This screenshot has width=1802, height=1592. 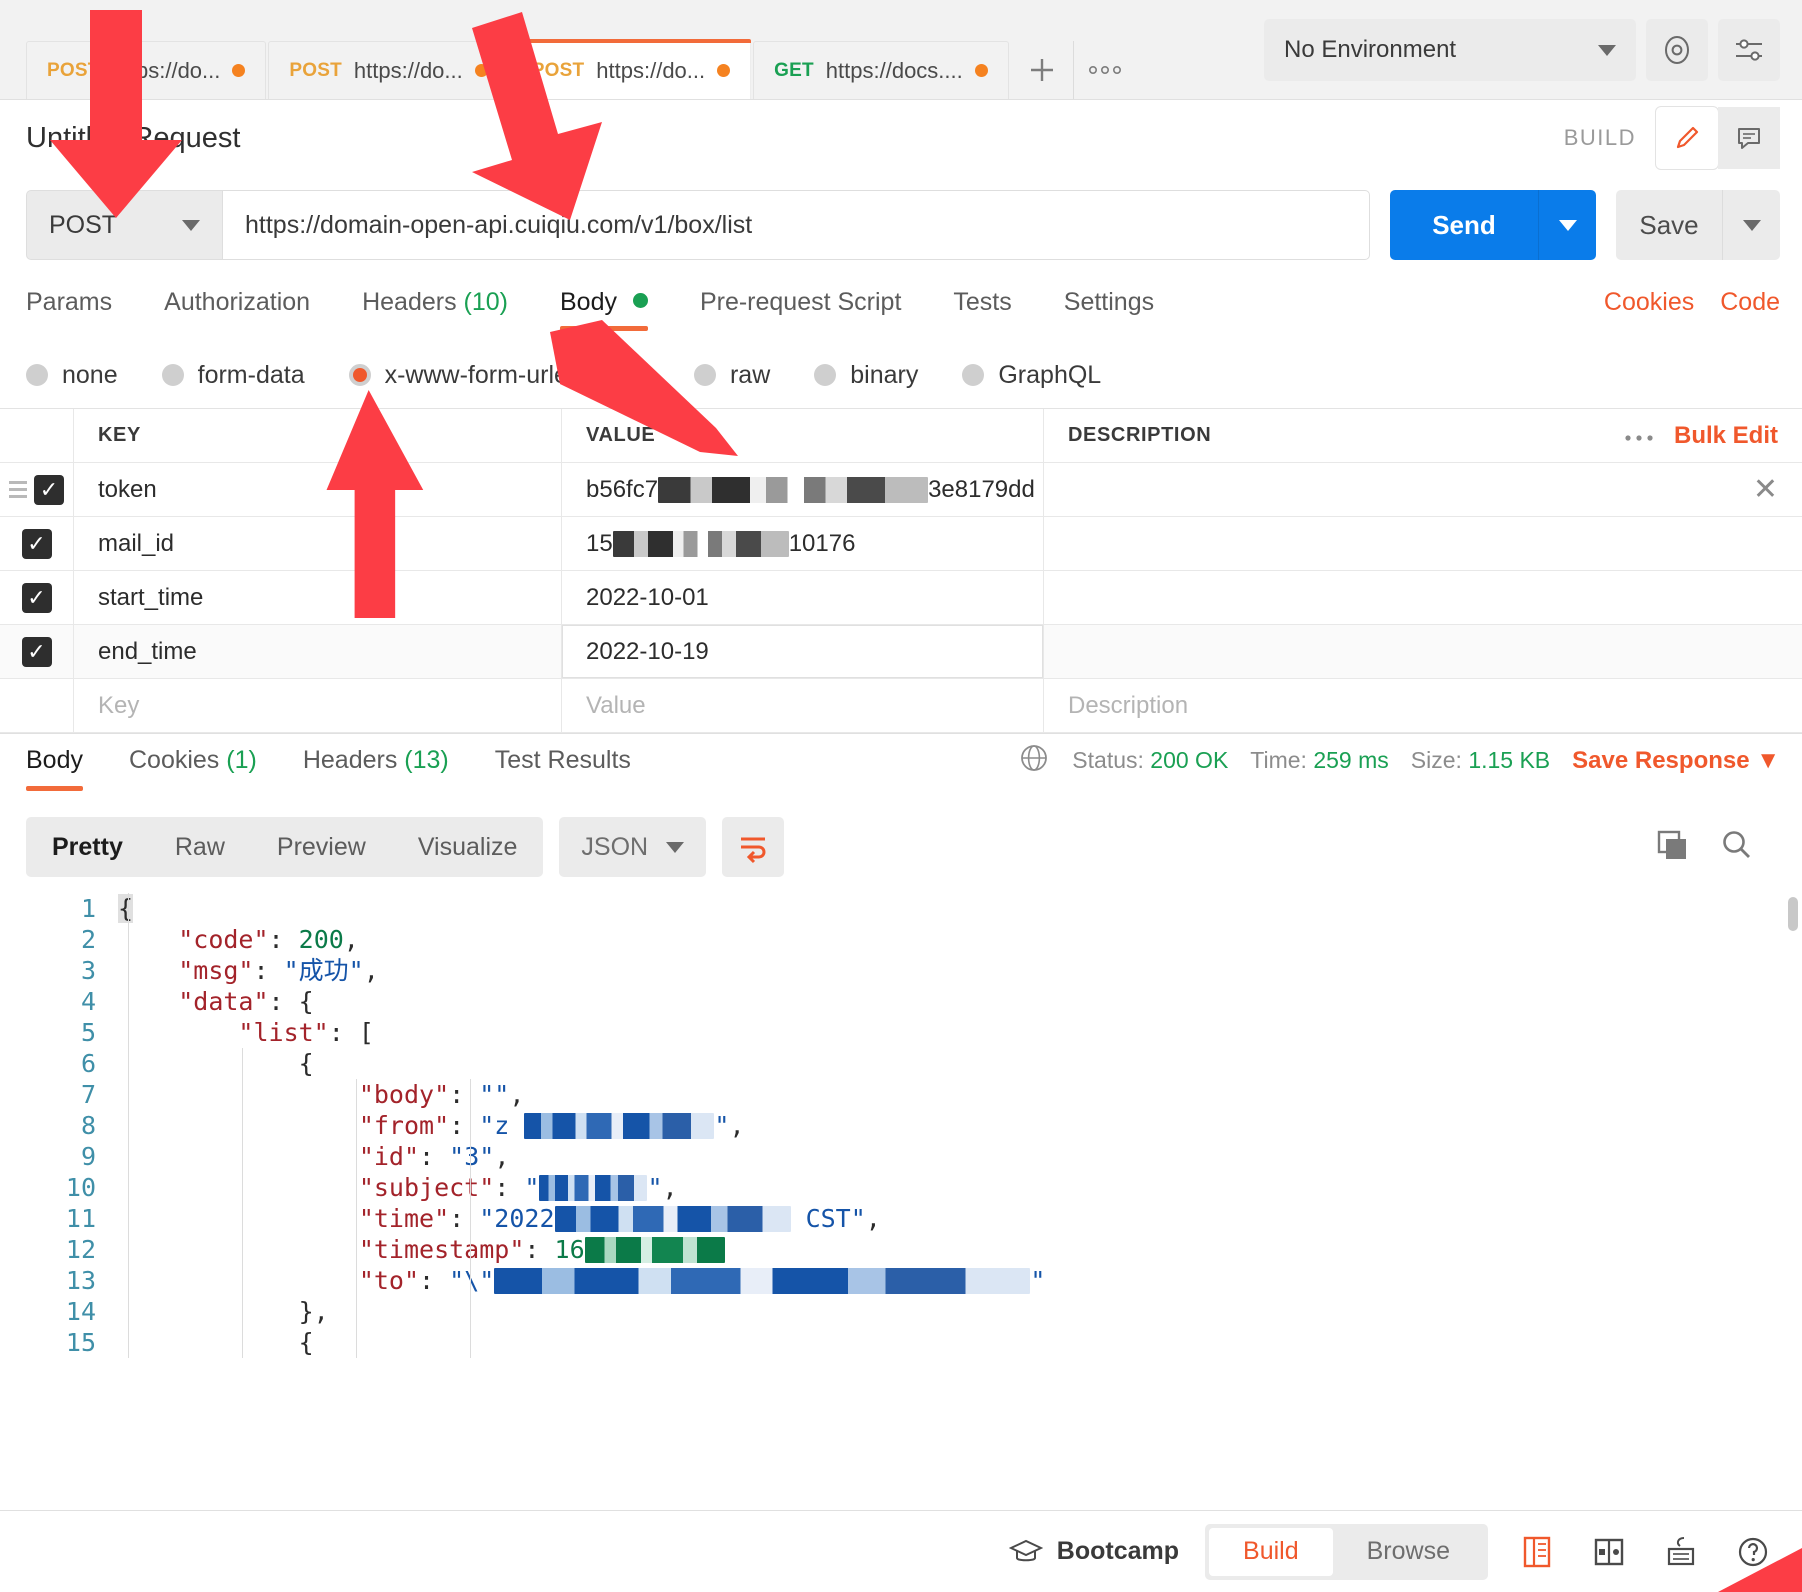 I want to click on body-type-binary: binary, so click(x=866, y=375).